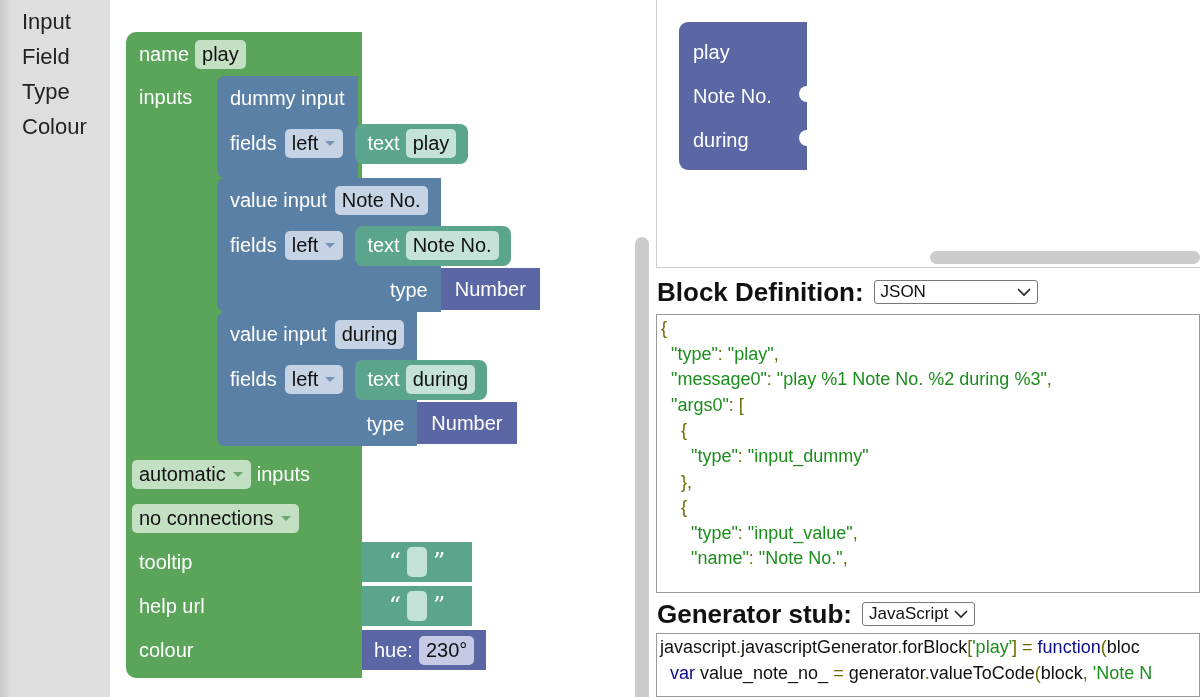 This screenshot has width=1200, height=697. I want to click on code-line: "type": "input_value",, so click(774, 533).